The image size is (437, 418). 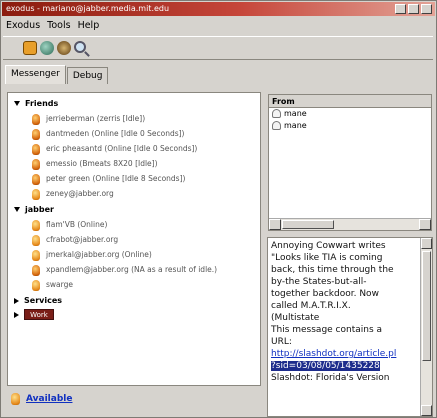 What do you see at coordinates (80, 193) in the screenshot?
I see `contact-label: zeney@jabber.org` at bounding box center [80, 193].